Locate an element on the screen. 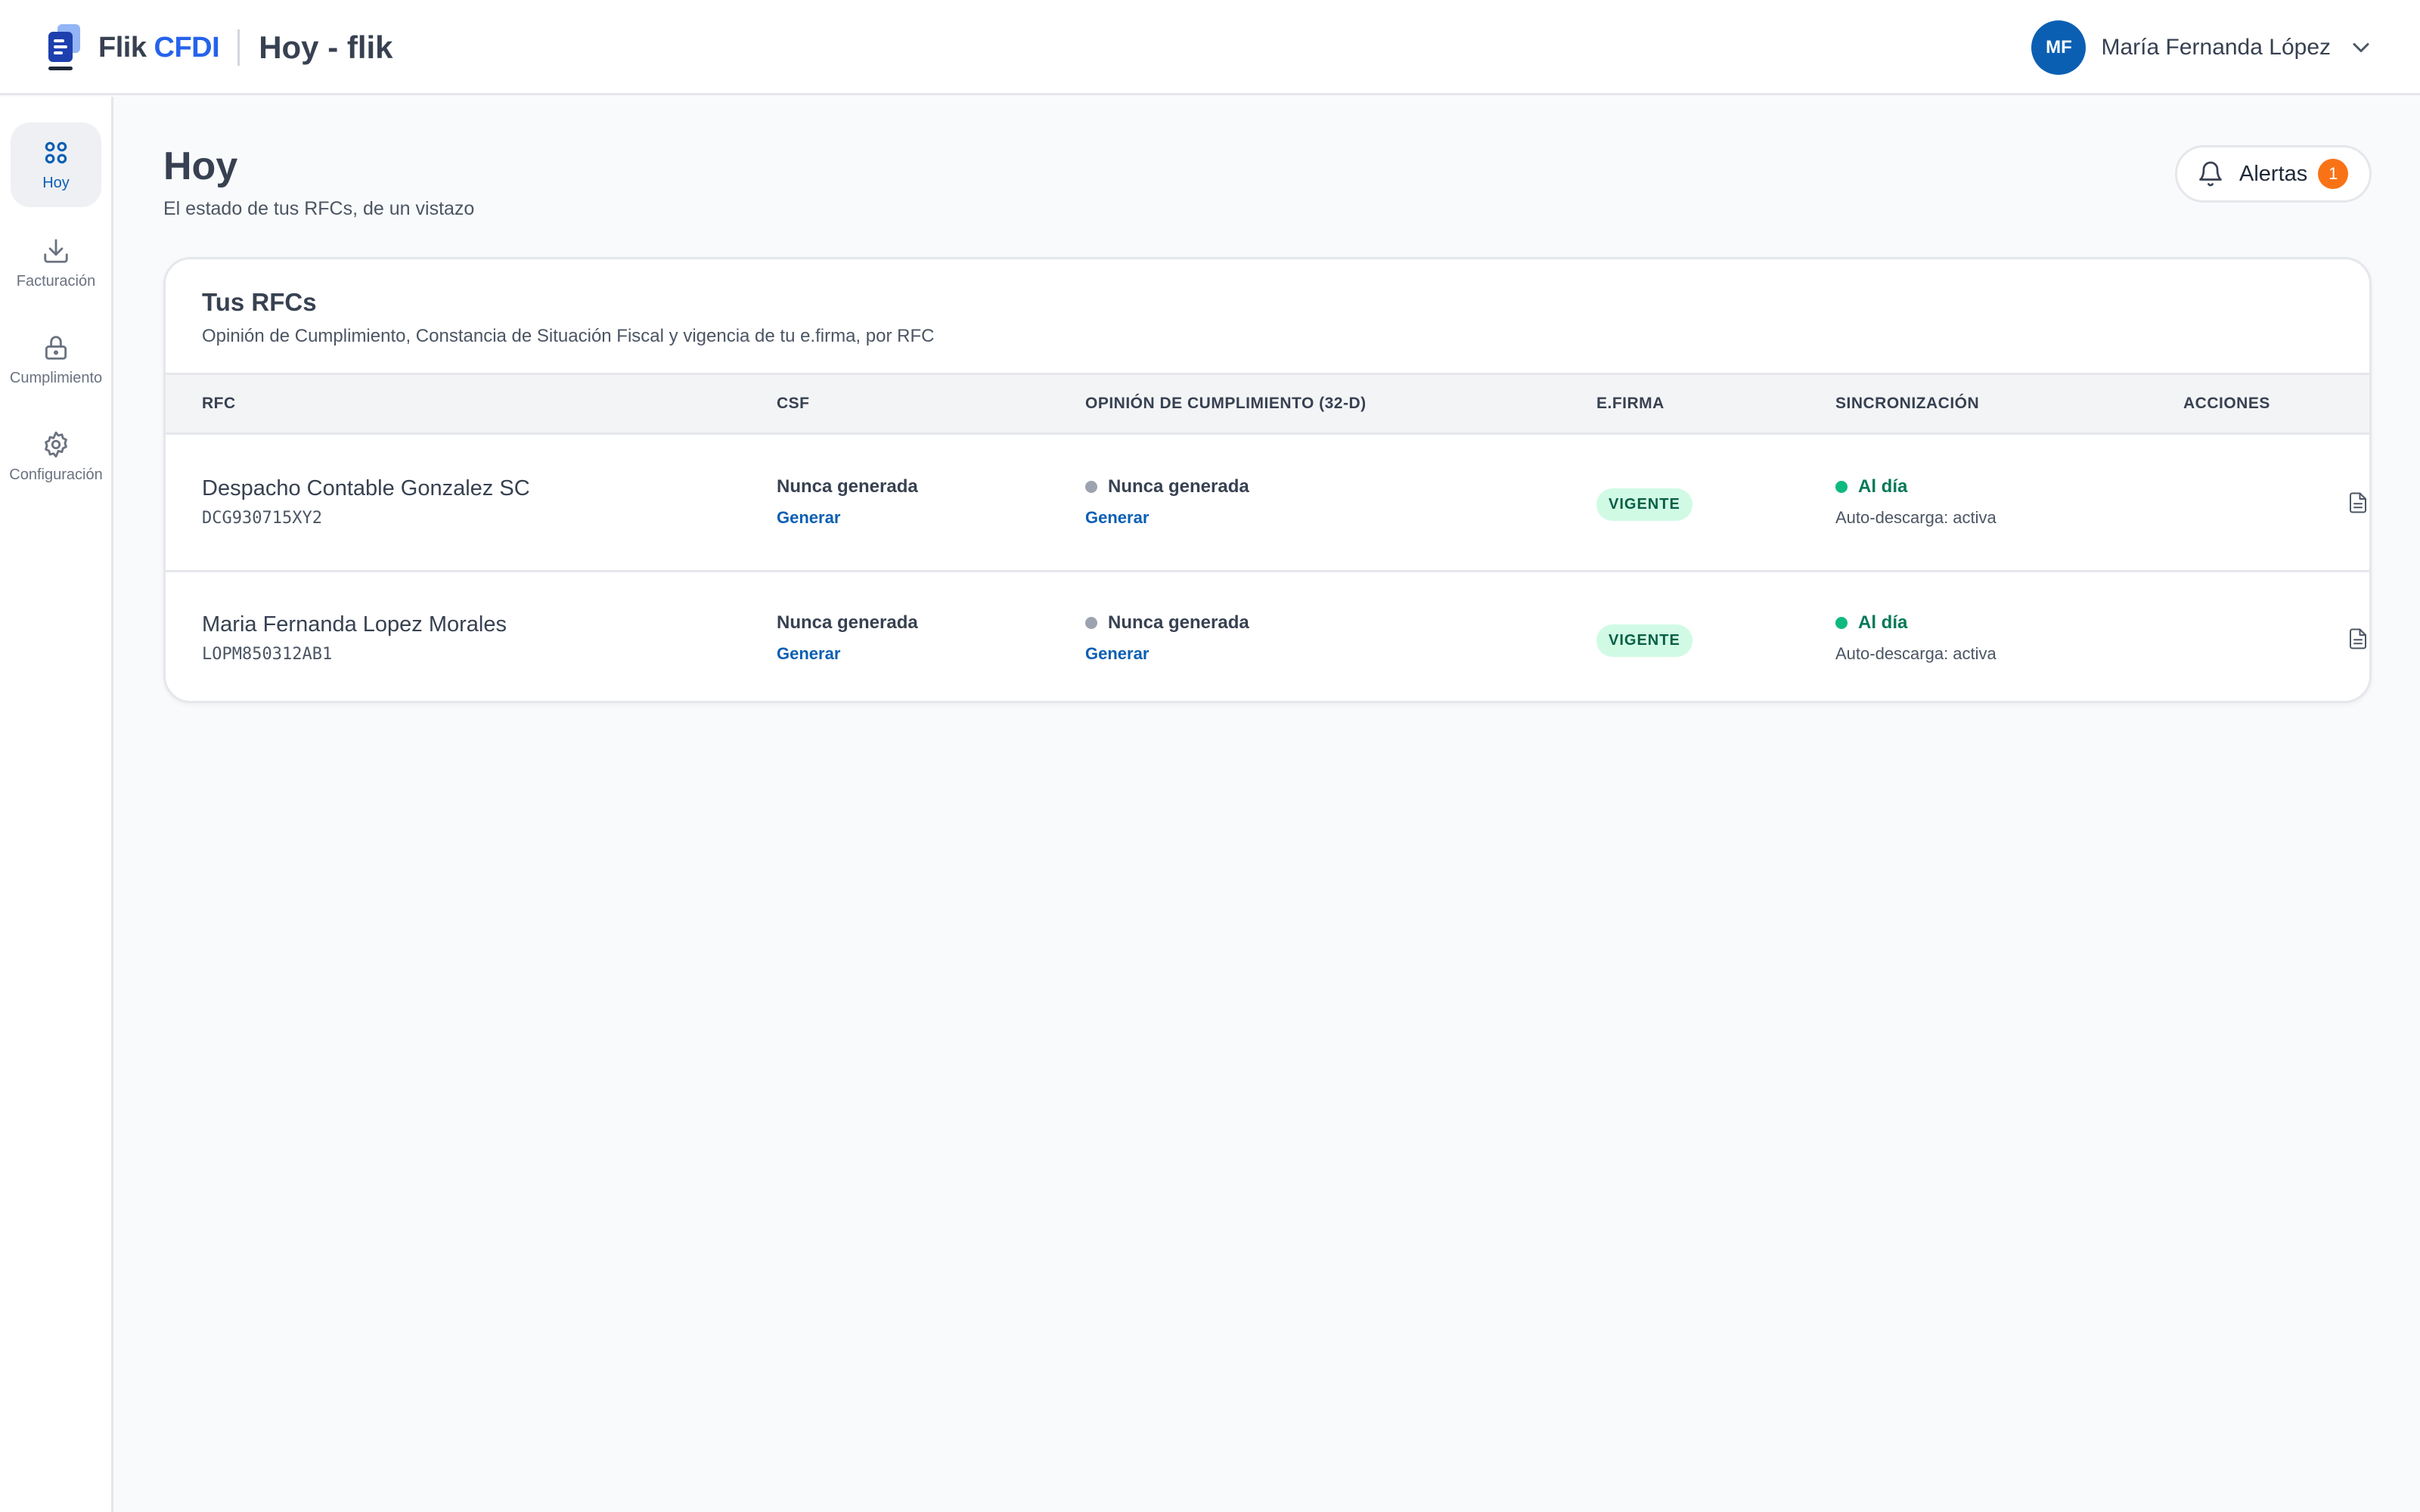 This screenshot has width=2420, height=1512. section-title: Hoy is located at coordinates (200, 166).